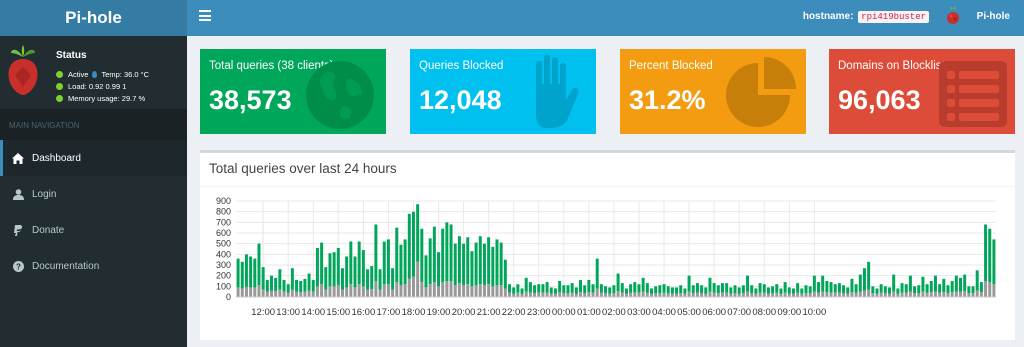 This screenshot has height=347, width=1024. Describe the element at coordinates (93, 158) in the screenshot. I see `sidebar-item-dashboard: Dashboard` at that location.